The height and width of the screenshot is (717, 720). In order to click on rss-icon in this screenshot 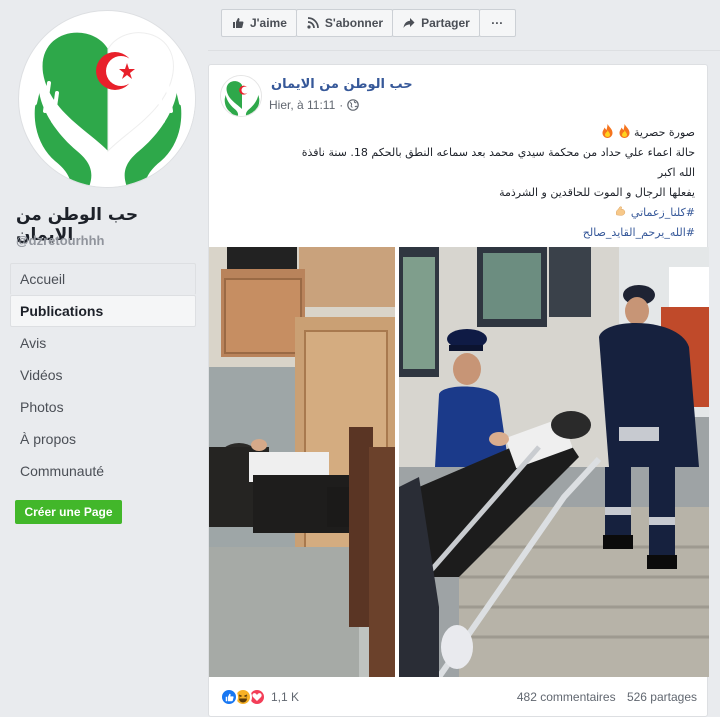, I will do `click(313, 23)`.